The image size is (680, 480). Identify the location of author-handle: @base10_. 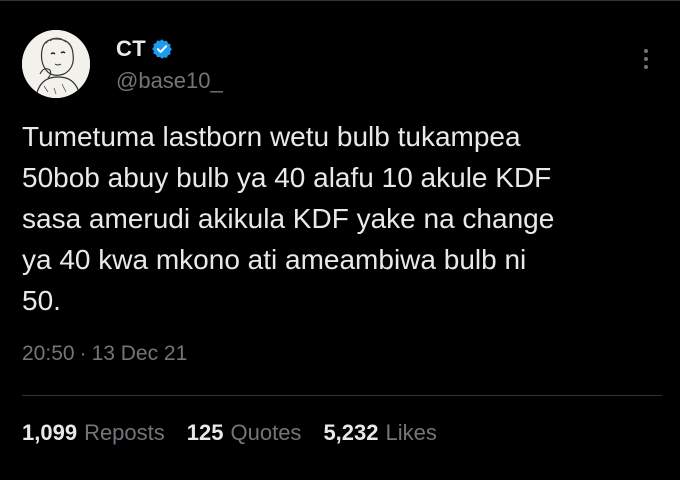
(169, 81).